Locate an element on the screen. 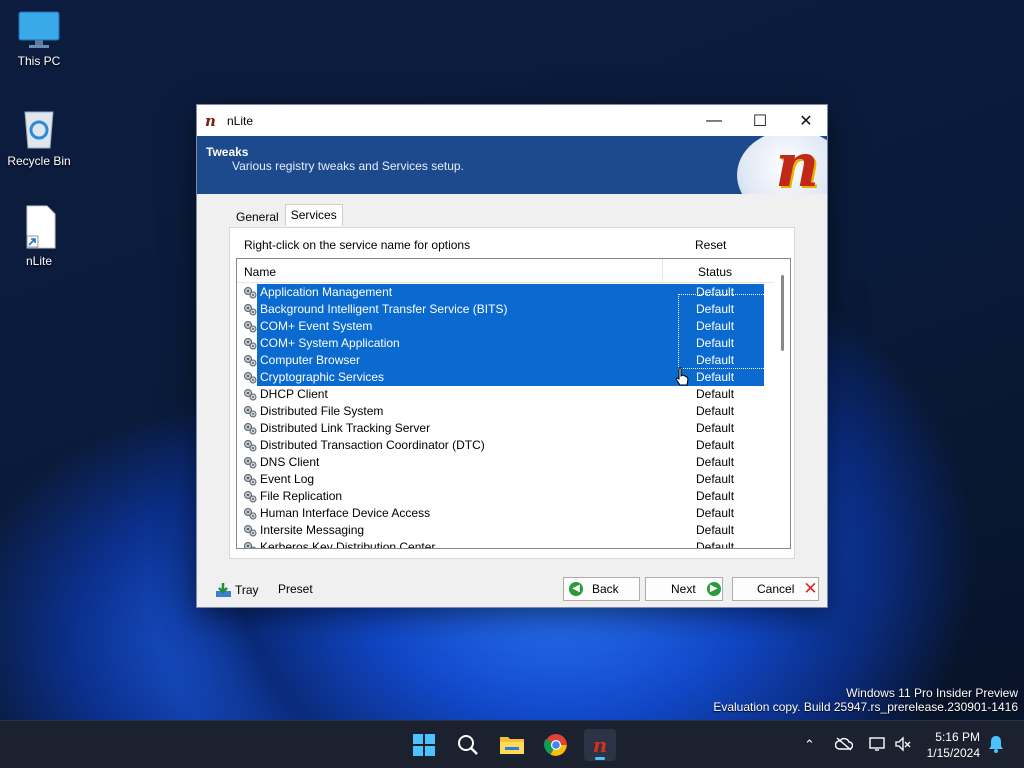  onedrive-offline-icon is located at coordinates (844, 745).